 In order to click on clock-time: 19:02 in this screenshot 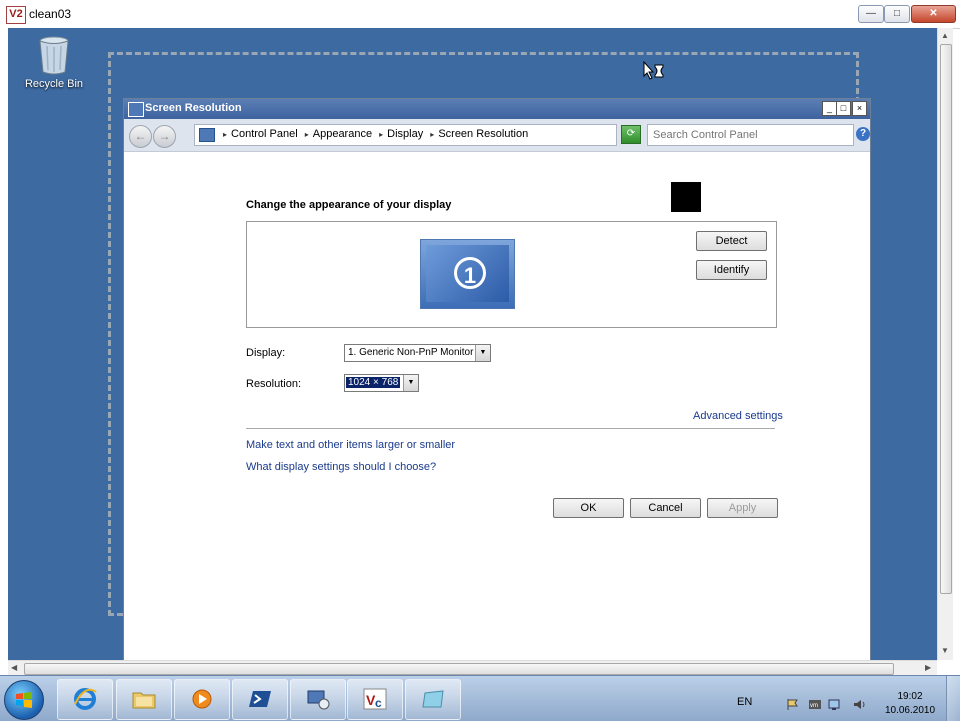, I will do `click(910, 696)`.